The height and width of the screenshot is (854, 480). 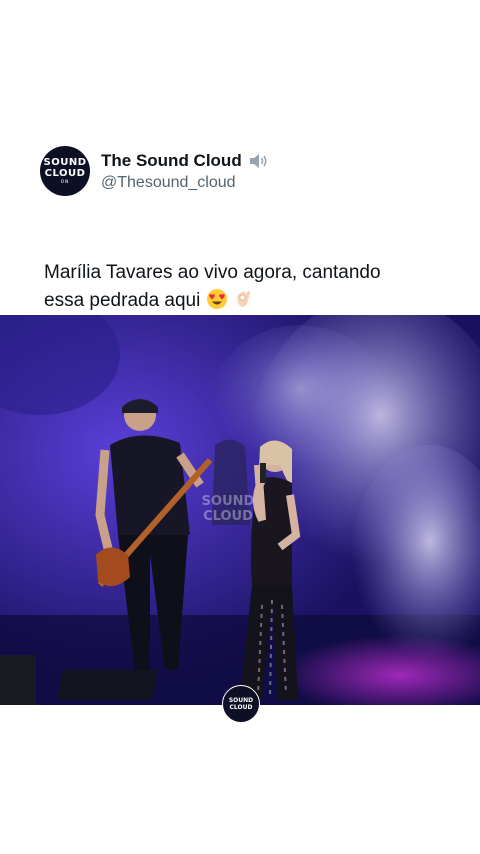 What do you see at coordinates (241, 707) in the screenshot?
I see `watermark-line2: CLOUD` at bounding box center [241, 707].